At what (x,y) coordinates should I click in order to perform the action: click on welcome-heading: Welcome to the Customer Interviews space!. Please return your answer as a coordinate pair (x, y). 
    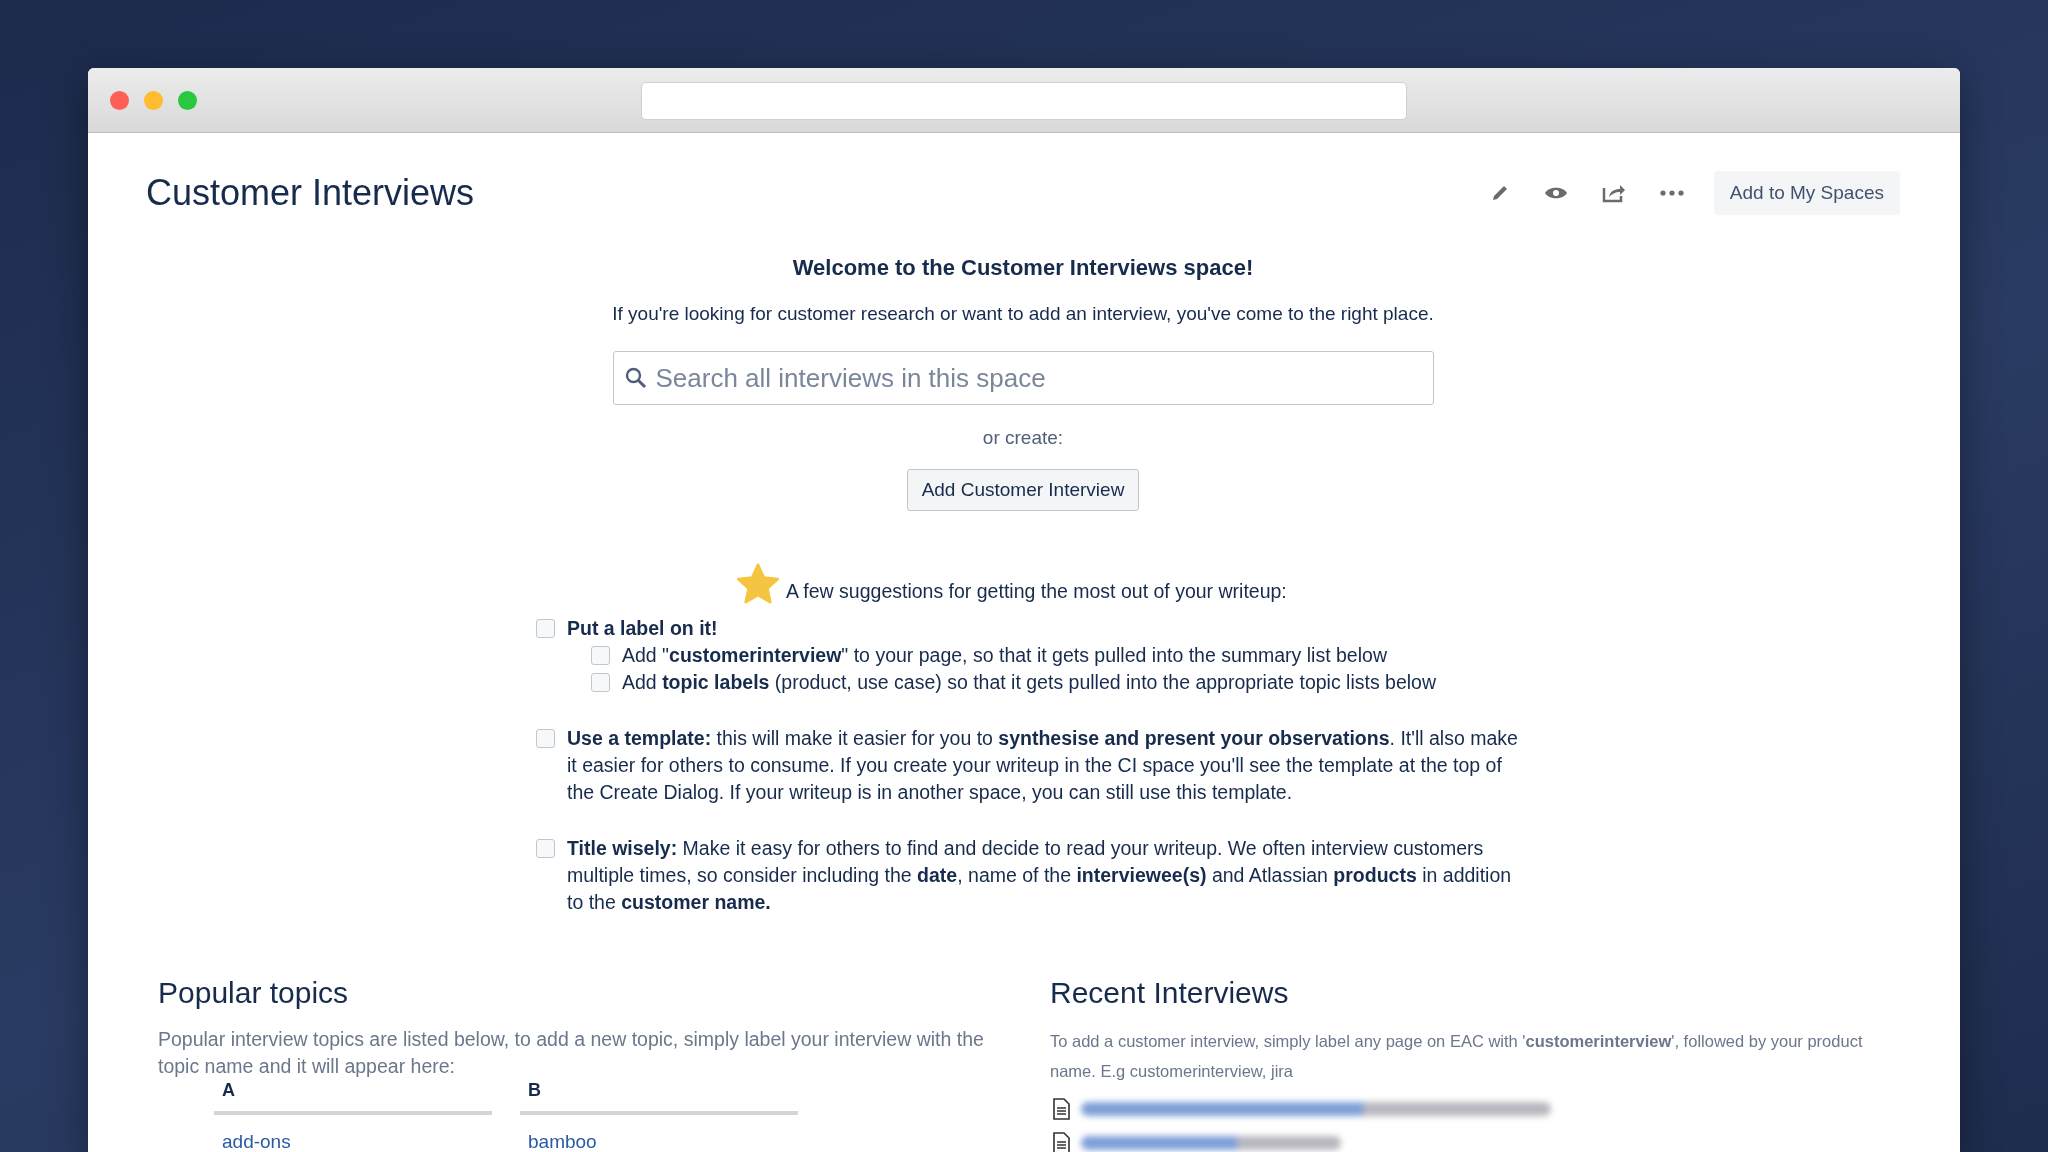
    Looking at the image, I should click on (1023, 268).